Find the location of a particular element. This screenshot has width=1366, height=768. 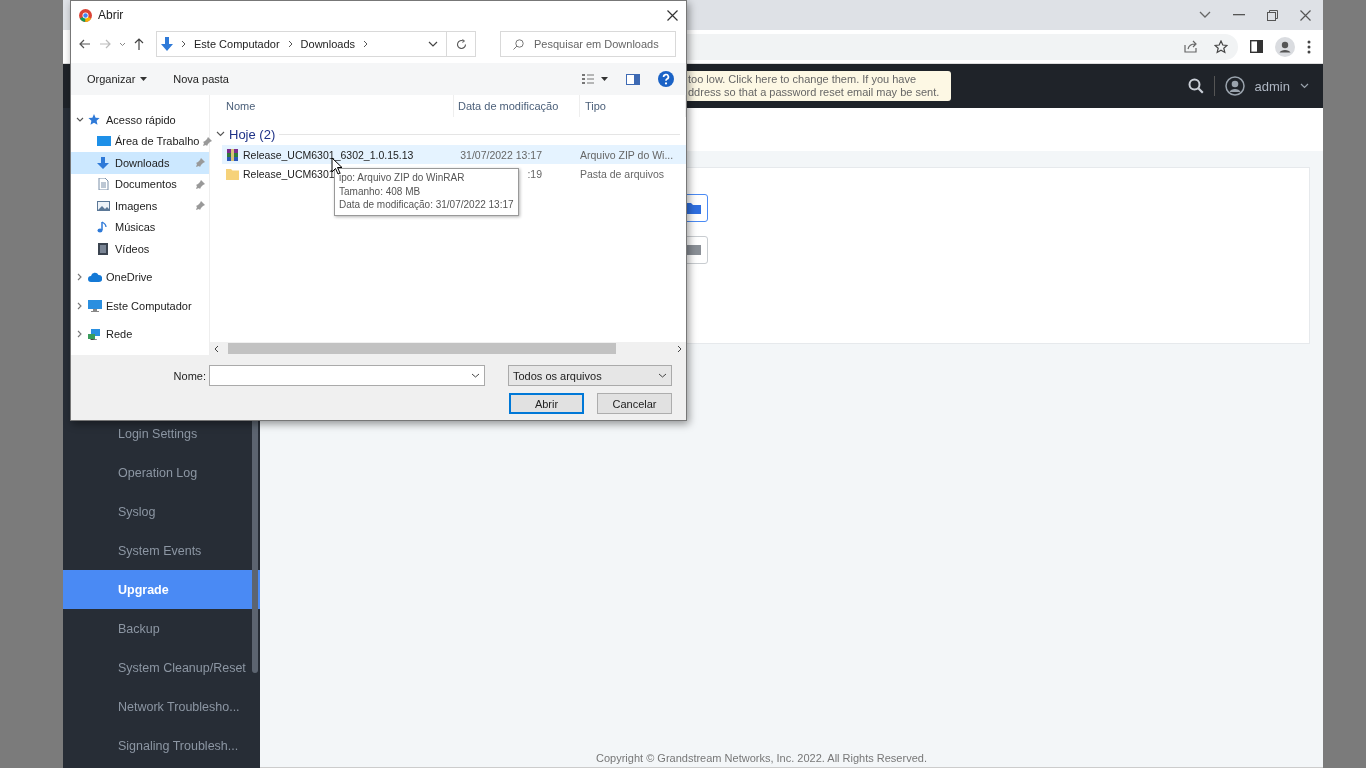

profile-icon is located at coordinates (1285, 46).